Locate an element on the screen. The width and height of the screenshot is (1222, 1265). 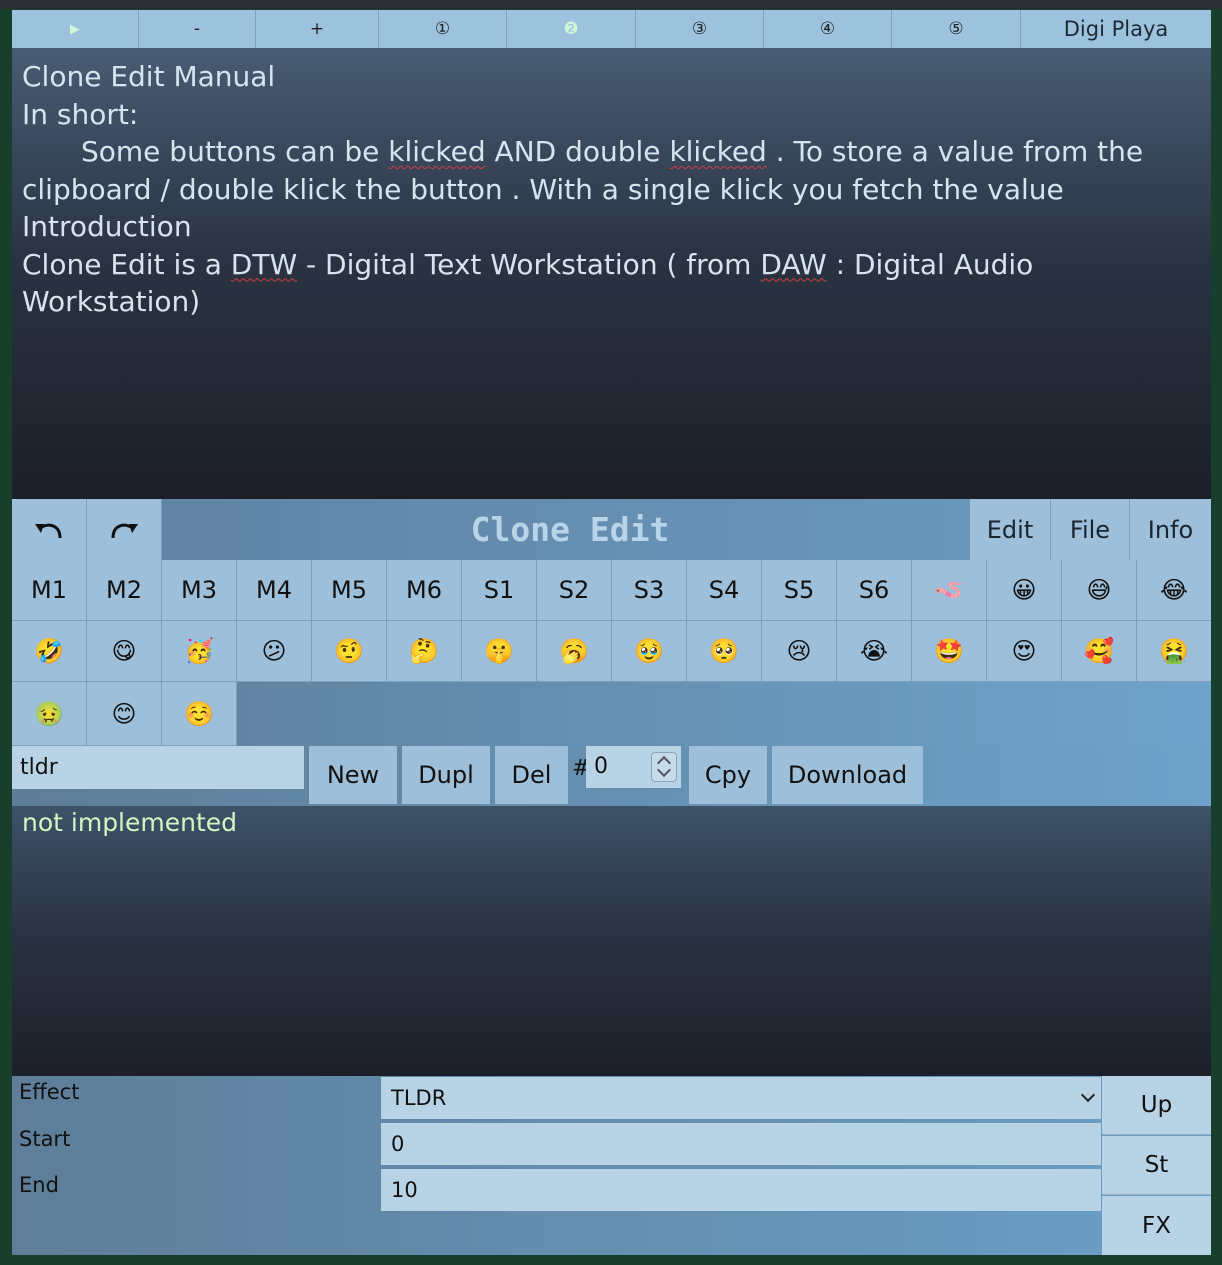
number-value: 0 is located at coordinates (601, 766).